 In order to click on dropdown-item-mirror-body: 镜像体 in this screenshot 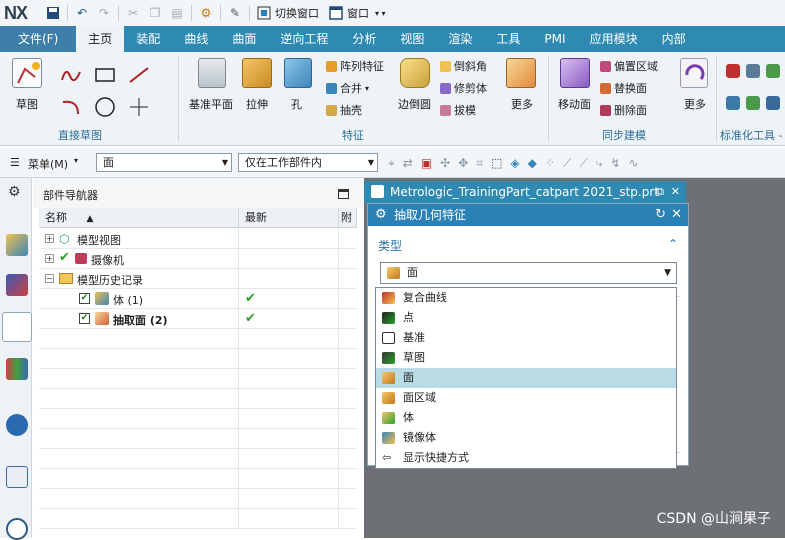, I will do `click(526, 438)`.